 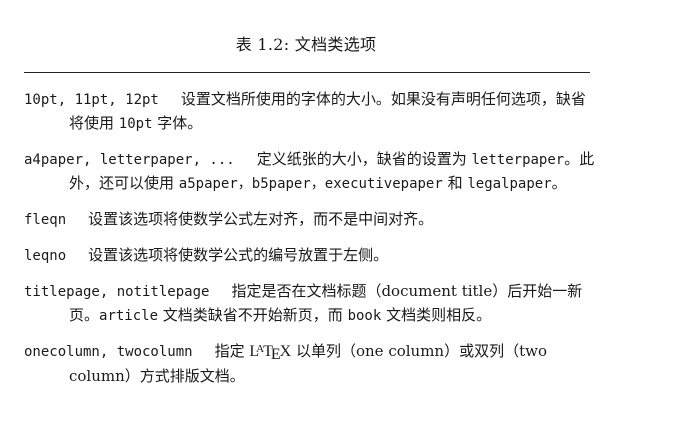 What do you see at coordinates (270, 353) in the screenshot?
I see `latex-logo: LATEX` at bounding box center [270, 353].